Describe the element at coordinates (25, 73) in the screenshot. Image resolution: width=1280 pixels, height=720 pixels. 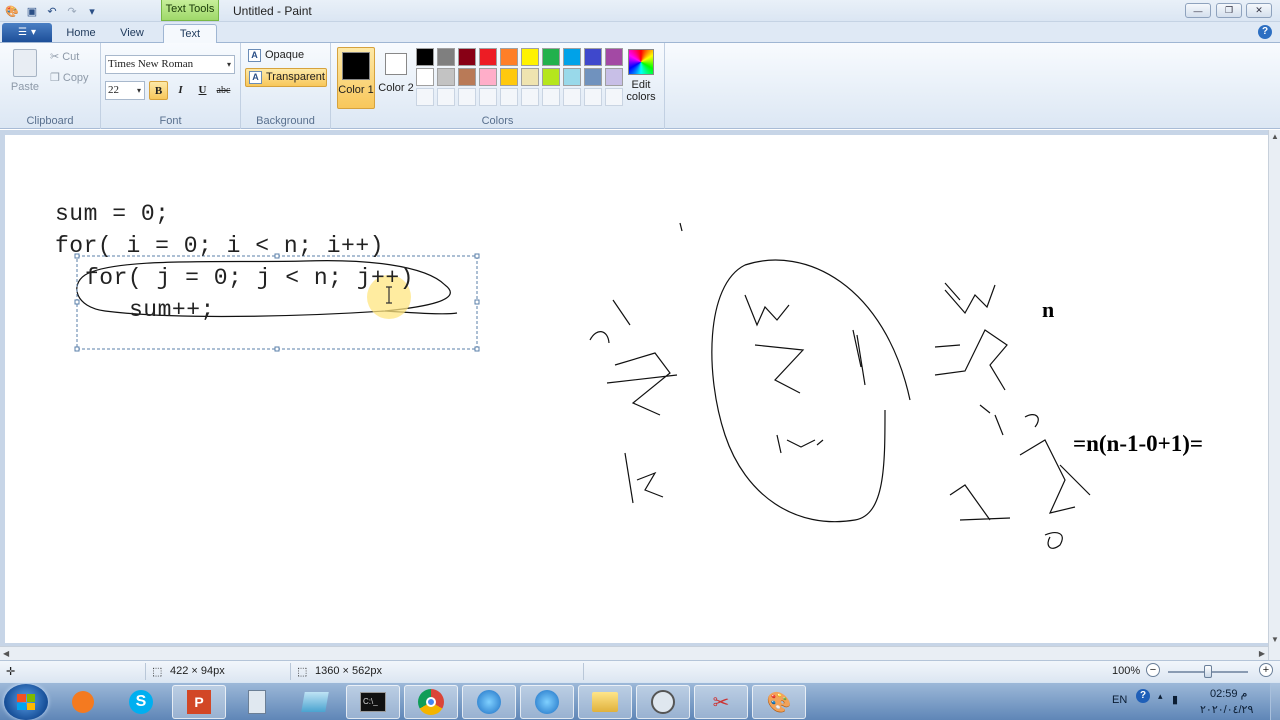
I see `paste-button: Paste` at that location.